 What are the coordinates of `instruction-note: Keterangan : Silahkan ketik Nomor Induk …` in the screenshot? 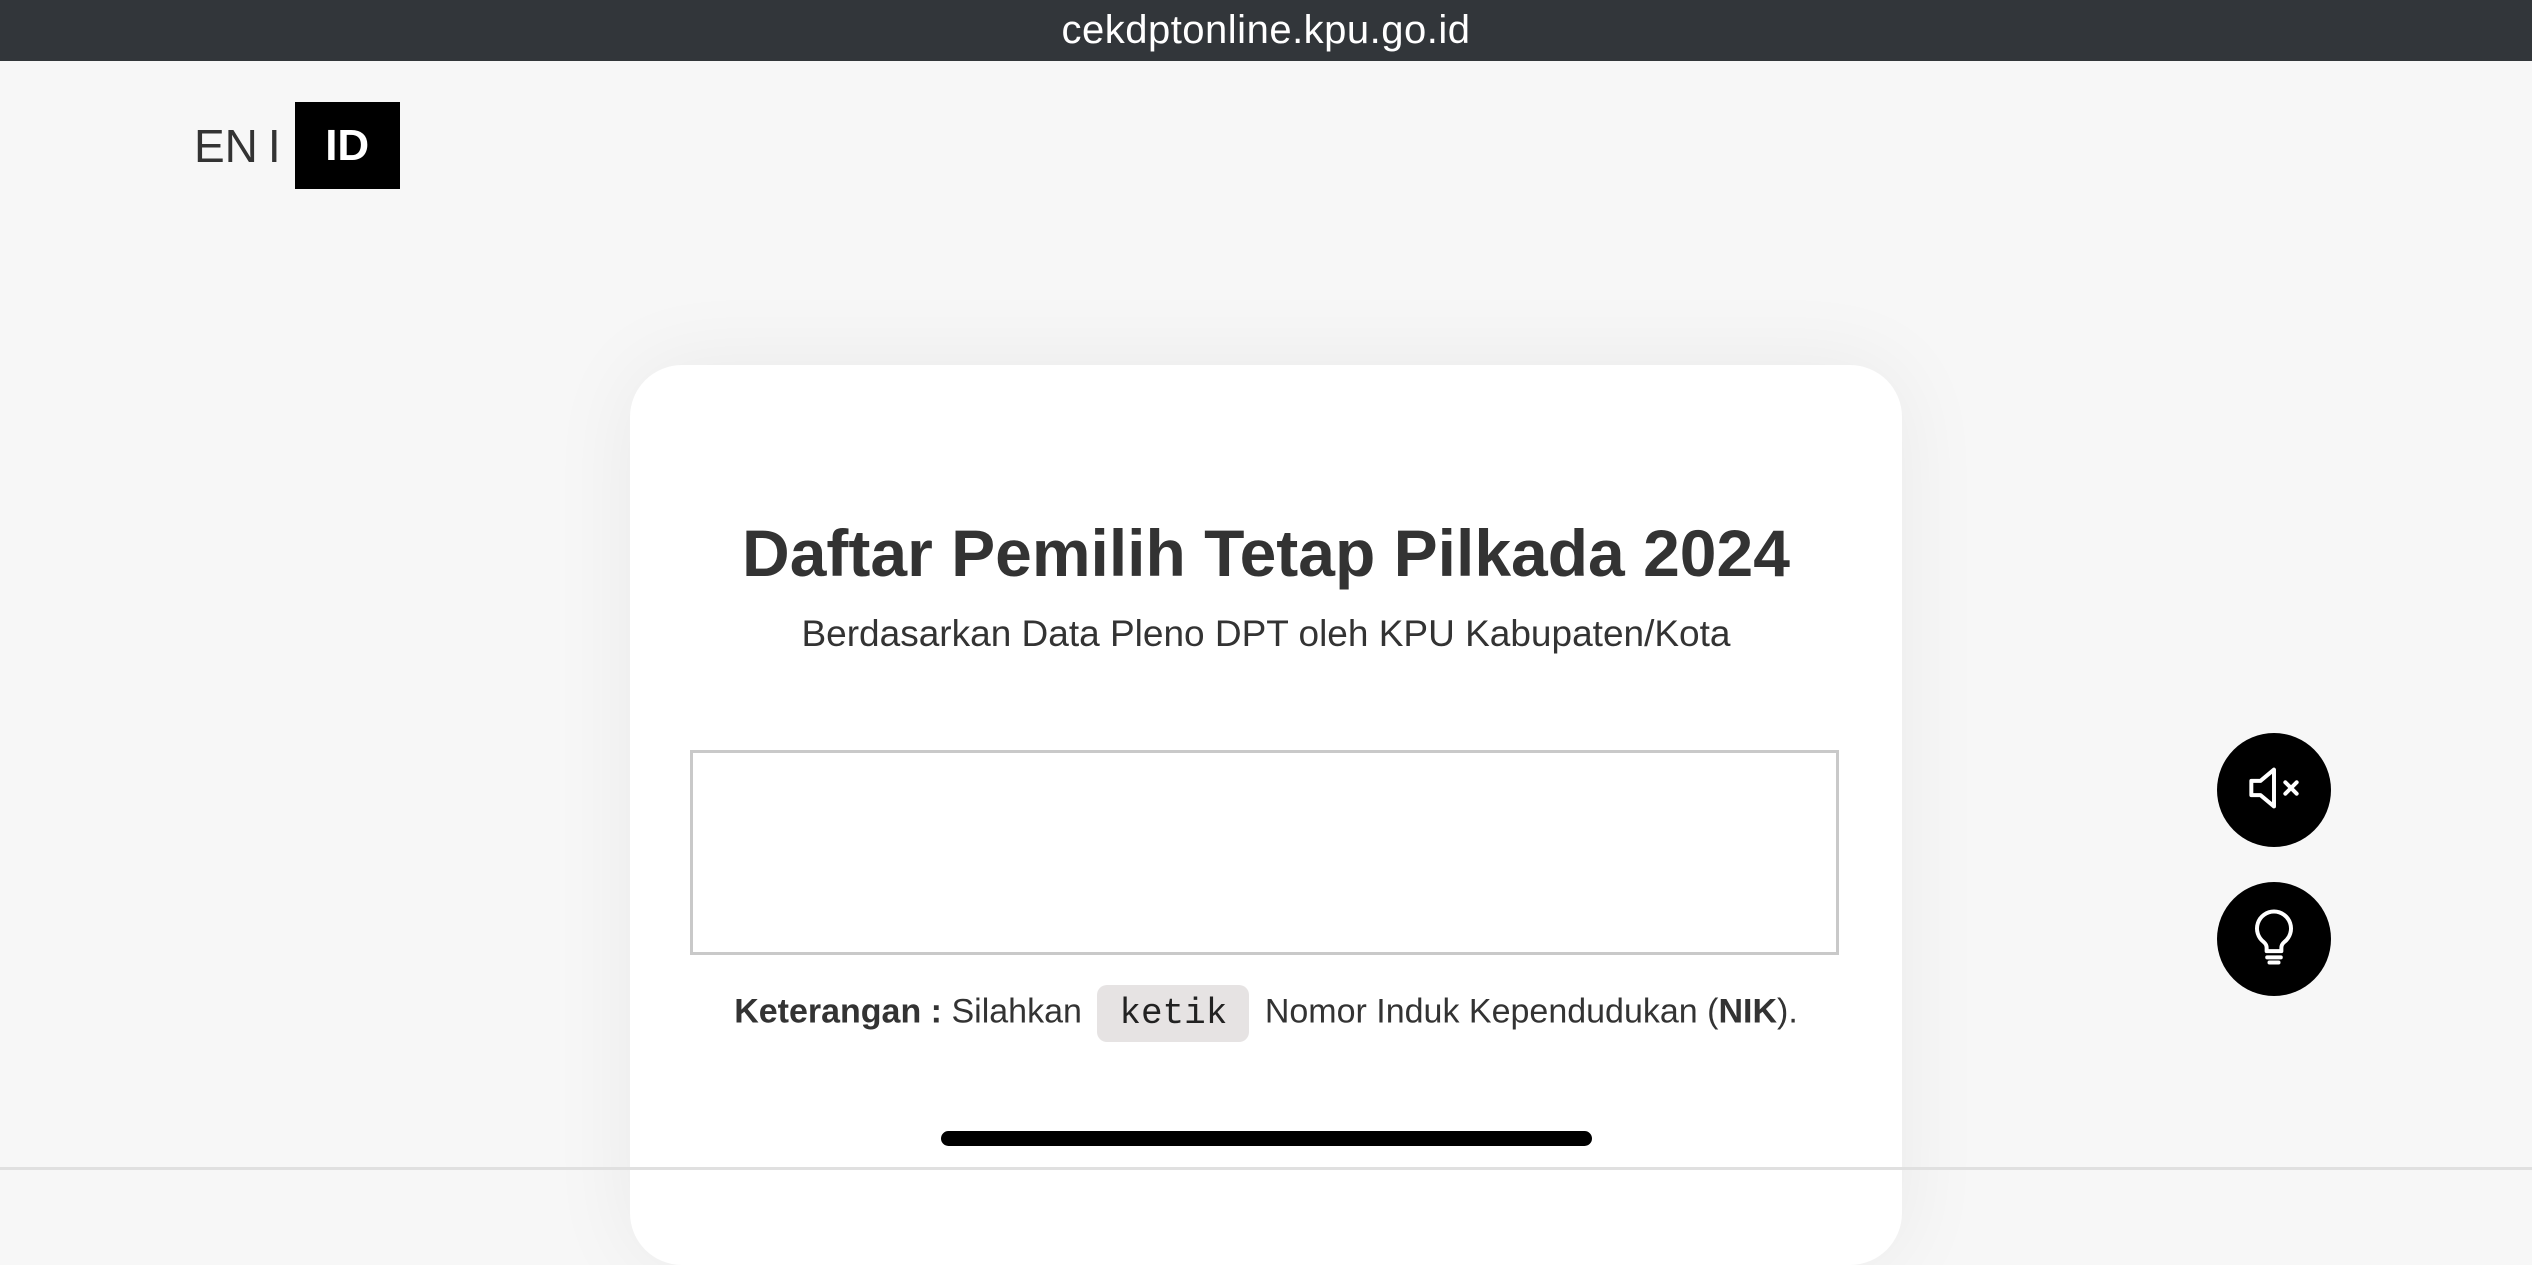 It's located at (1266, 1013).